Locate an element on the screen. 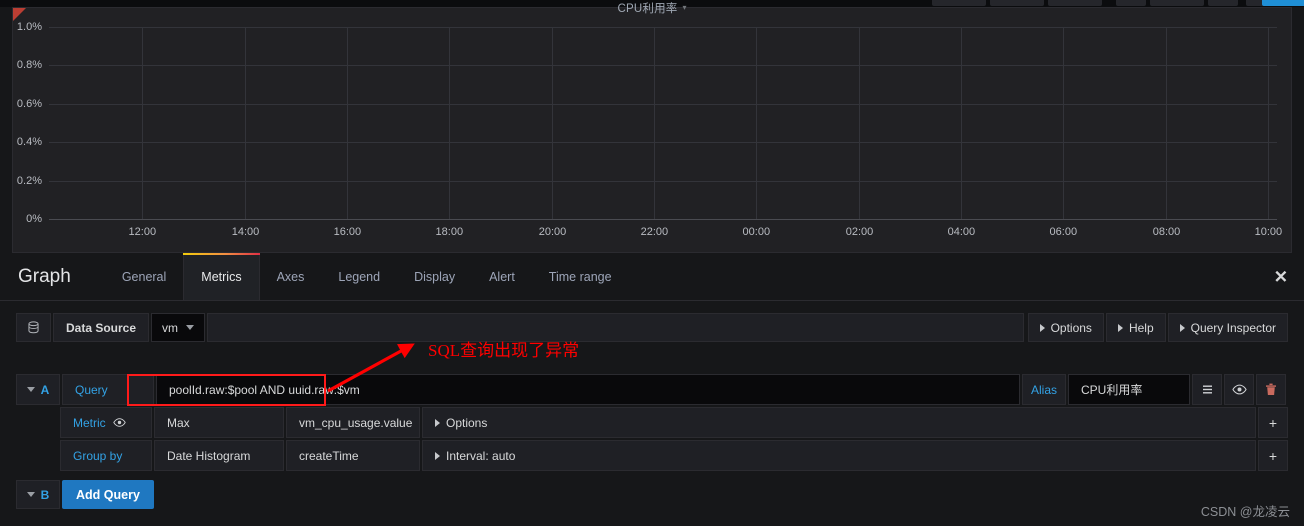 Image resolution: width=1304 pixels, height=526 pixels. query-row-a: A Query Alias is located at coordinates (652, 389).